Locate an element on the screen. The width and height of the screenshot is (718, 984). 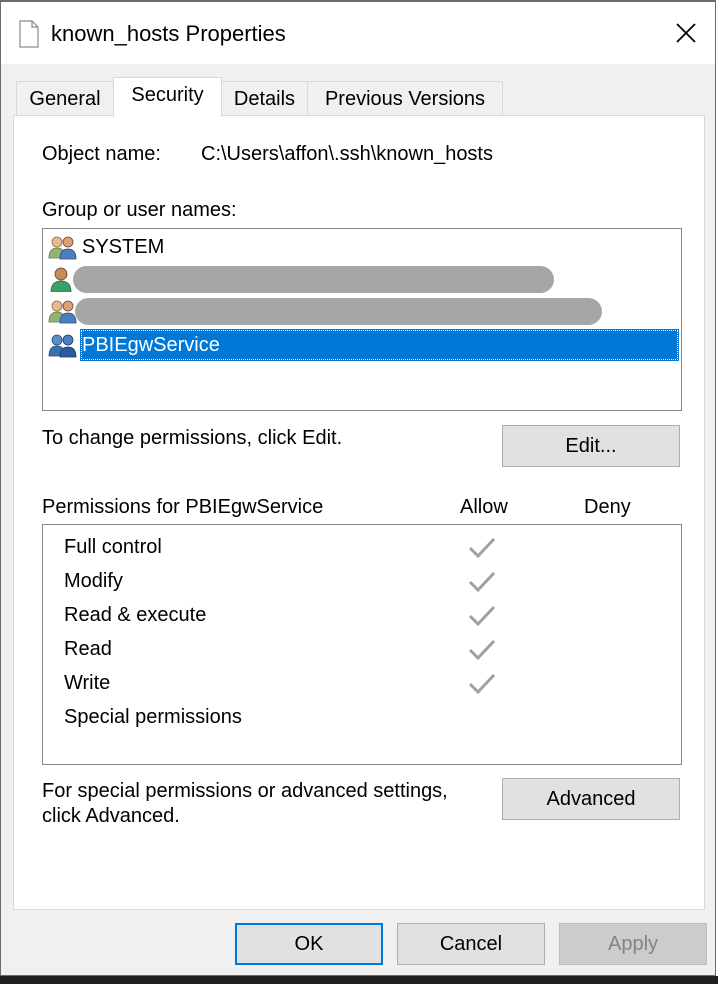
change-permissions-hint: To change permissions, click Edit. is located at coordinates (192, 438).